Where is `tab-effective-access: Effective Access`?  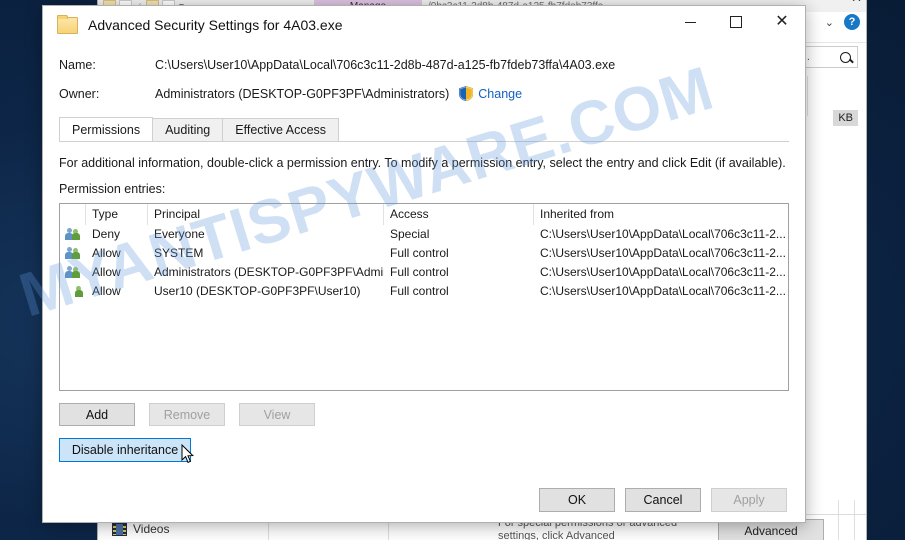 tab-effective-access: Effective Access is located at coordinates (281, 129).